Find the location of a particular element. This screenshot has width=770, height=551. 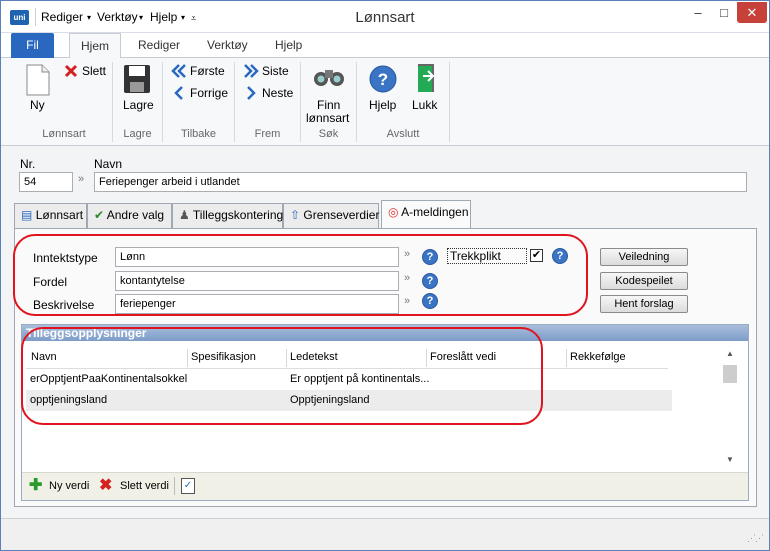

tab-hjem: Hjem is located at coordinates (95, 46).